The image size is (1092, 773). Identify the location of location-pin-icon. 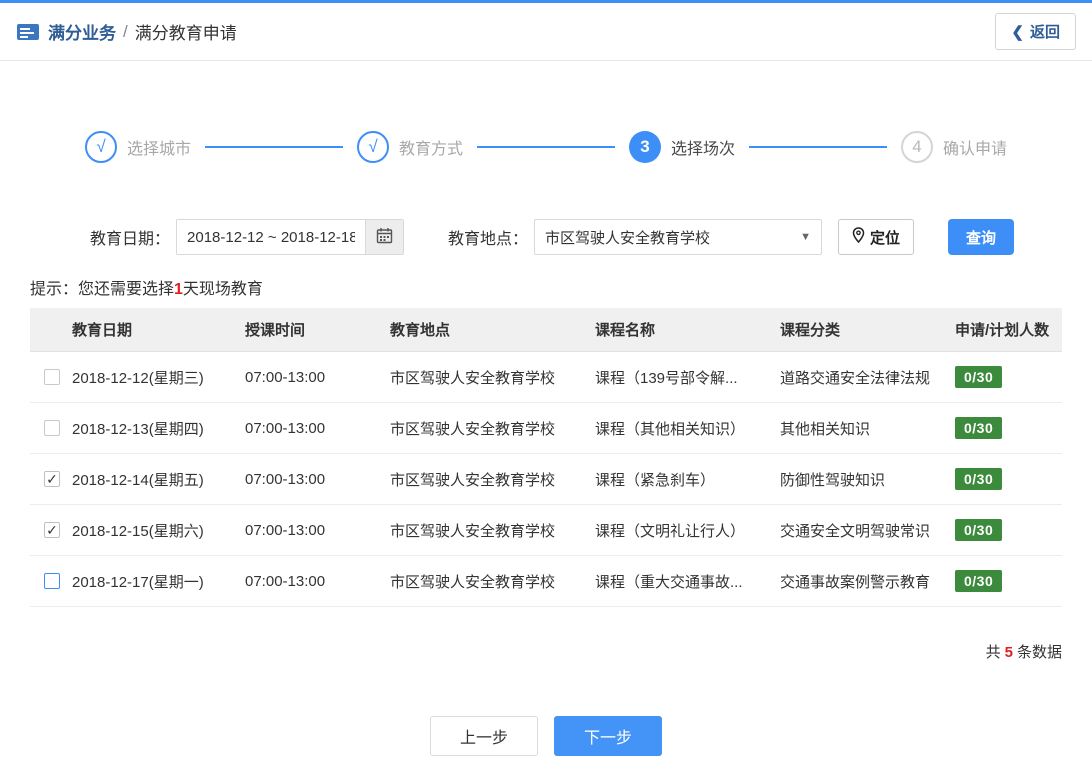
(858, 237).